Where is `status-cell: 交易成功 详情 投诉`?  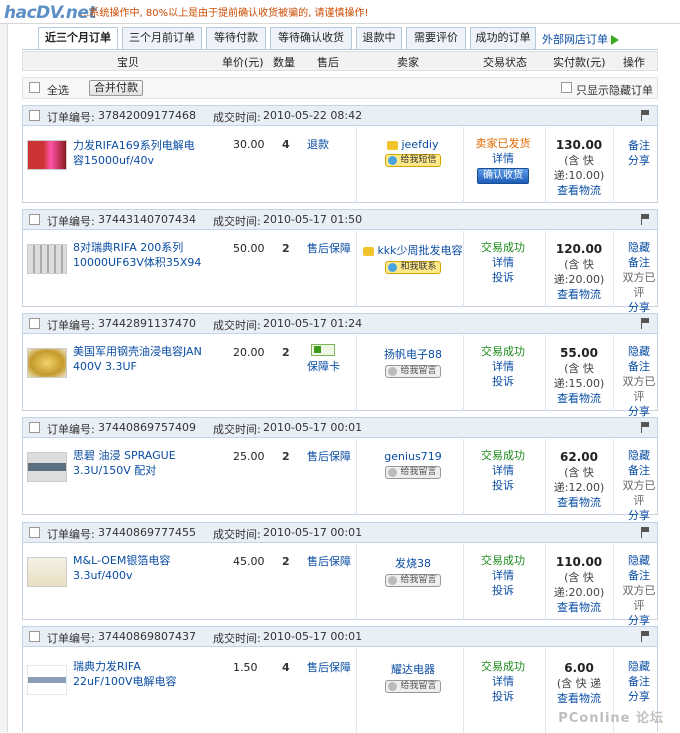
status-cell: 交易成功 详情 投诉 is located at coordinates (503, 366).